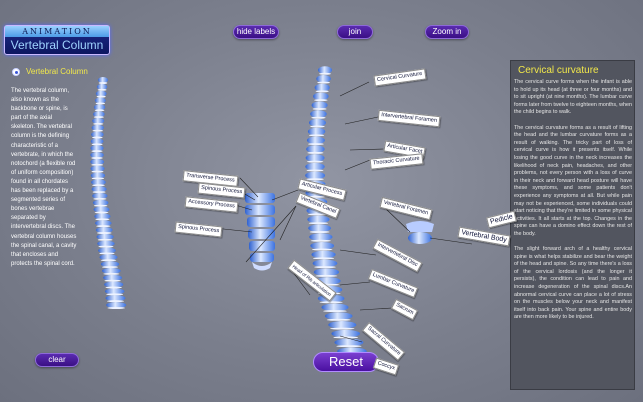  I want to click on isolated-vertebra, so click(420, 232).